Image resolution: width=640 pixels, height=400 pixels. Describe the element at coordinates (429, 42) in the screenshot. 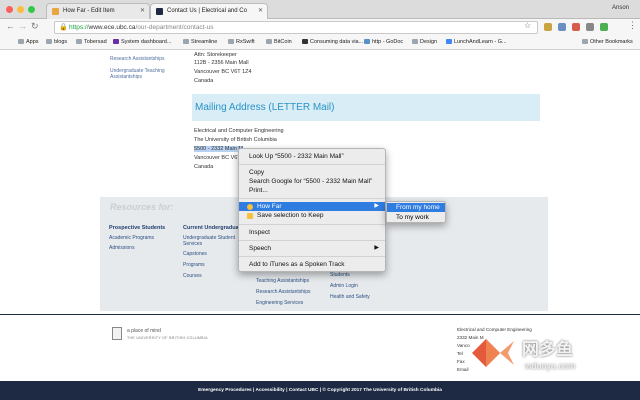

I see `bookmark-label: Design` at that location.